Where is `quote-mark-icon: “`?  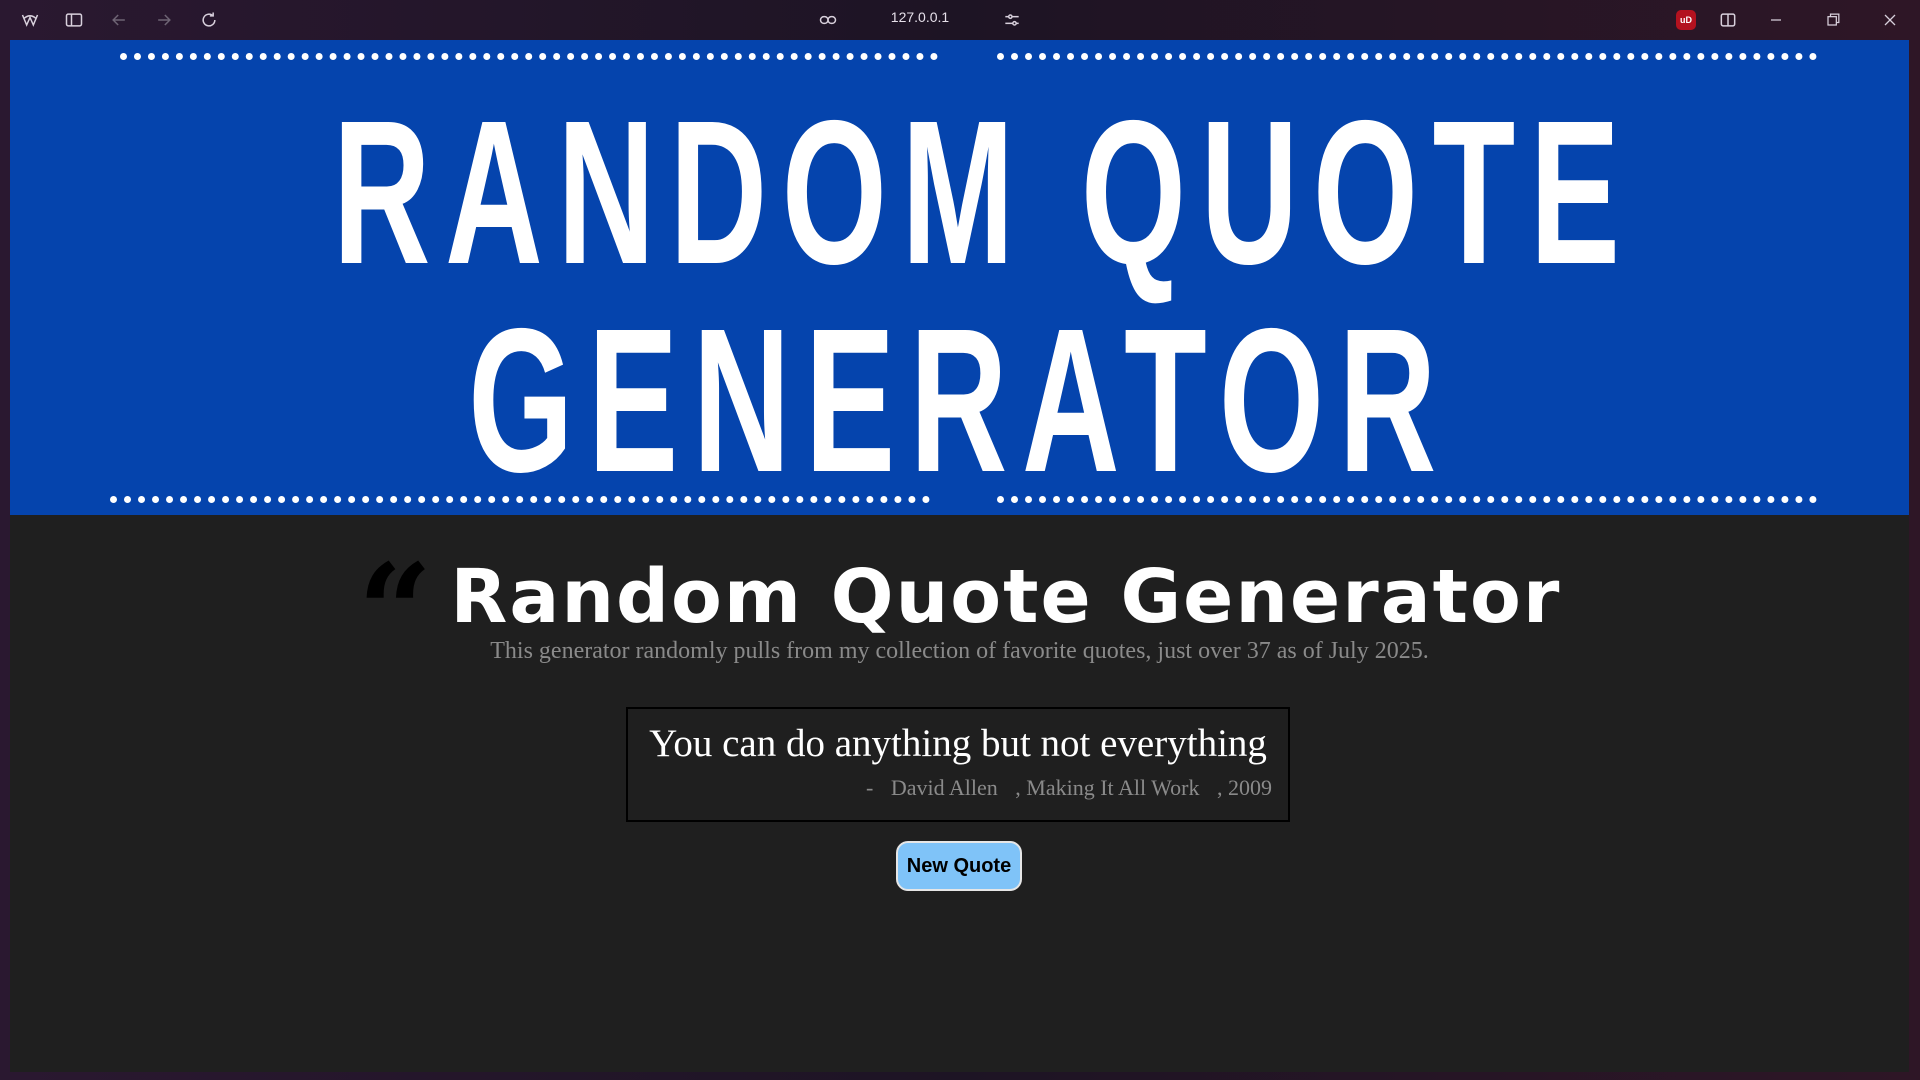 quote-mark-icon: “ is located at coordinates (395, 591).